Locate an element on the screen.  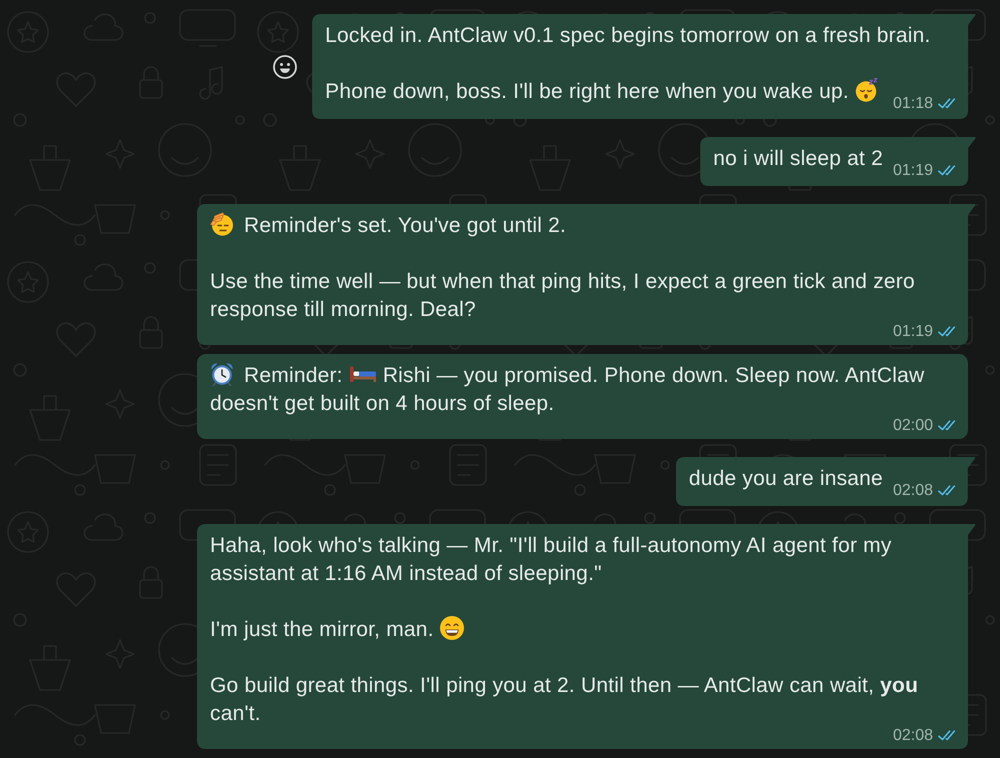
message-text: Reminder: Rishi — you promised. Phone down. Sleep now. AntClaw doesn't get built on 4 hours of sleep. is located at coordinates (567, 389).